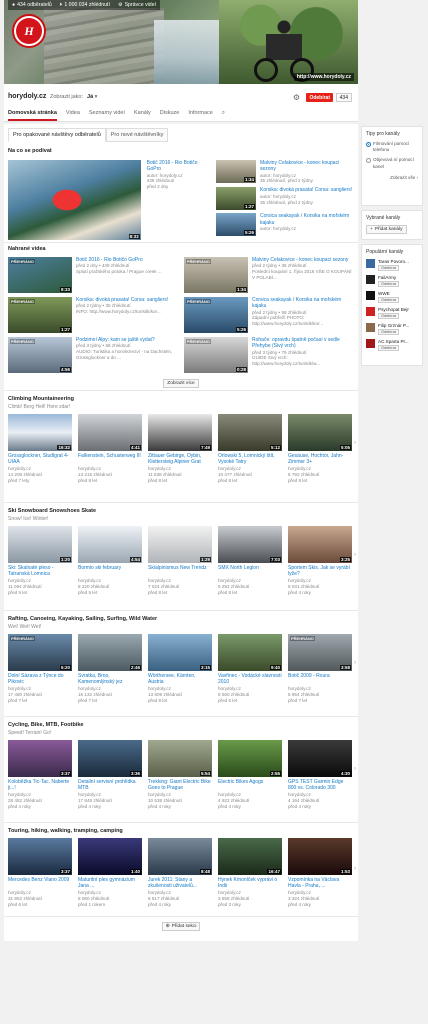  Describe the element at coordinates (181, 399) in the screenshot. I see `section-title: Climbing Mountaineering` at that location.